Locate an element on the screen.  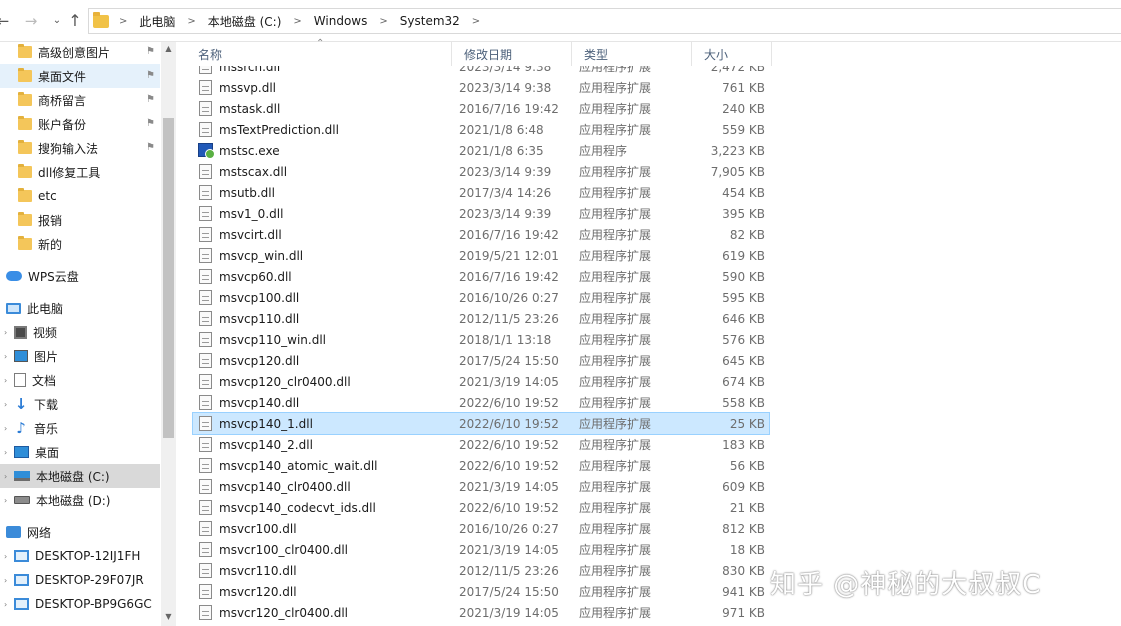
file-row: mstscax.dll 2023/3/14 9:39 应用程序扩展 7,905 KB is located at coordinates (481, 171).